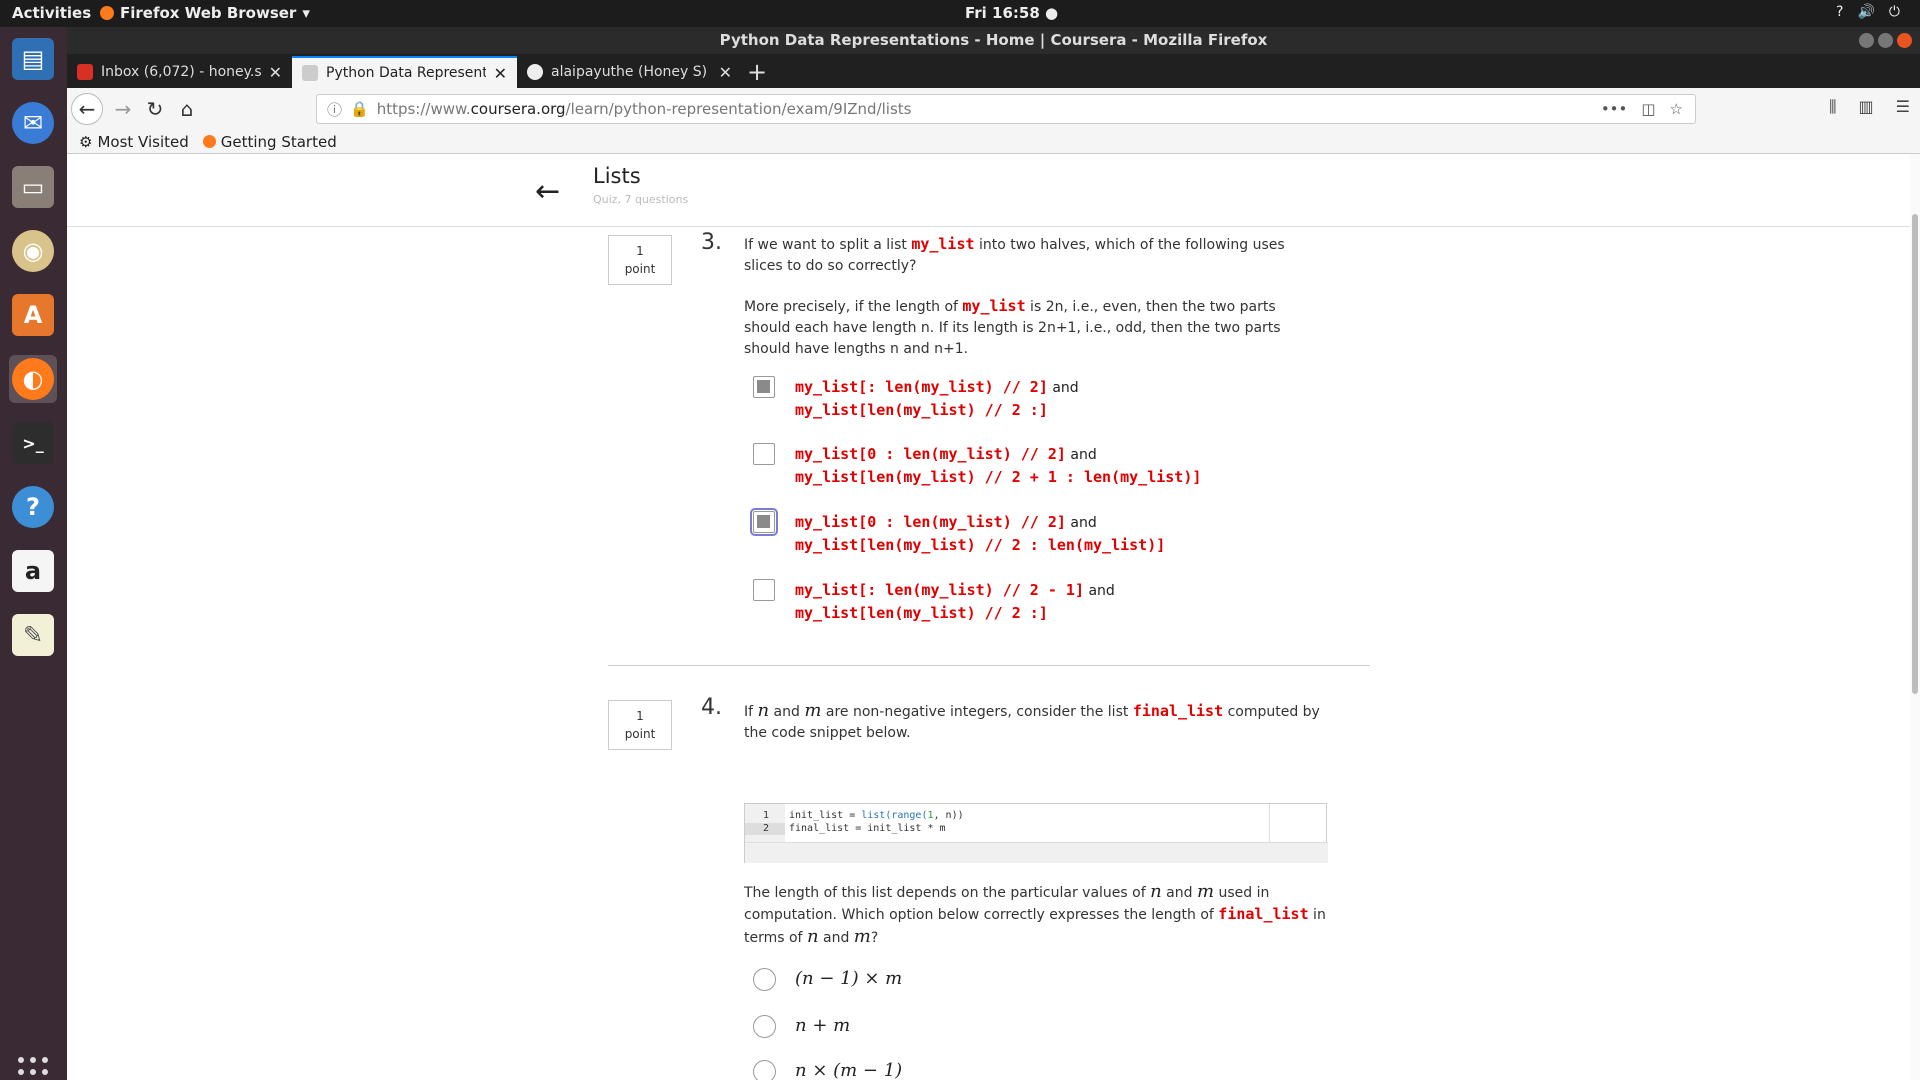 The image size is (1920, 1080). What do you see at coordinates (849, 978) in the screenshot?
I see `q4-option-1-label: (n − 1) × m` at bounding box center [849, 978].